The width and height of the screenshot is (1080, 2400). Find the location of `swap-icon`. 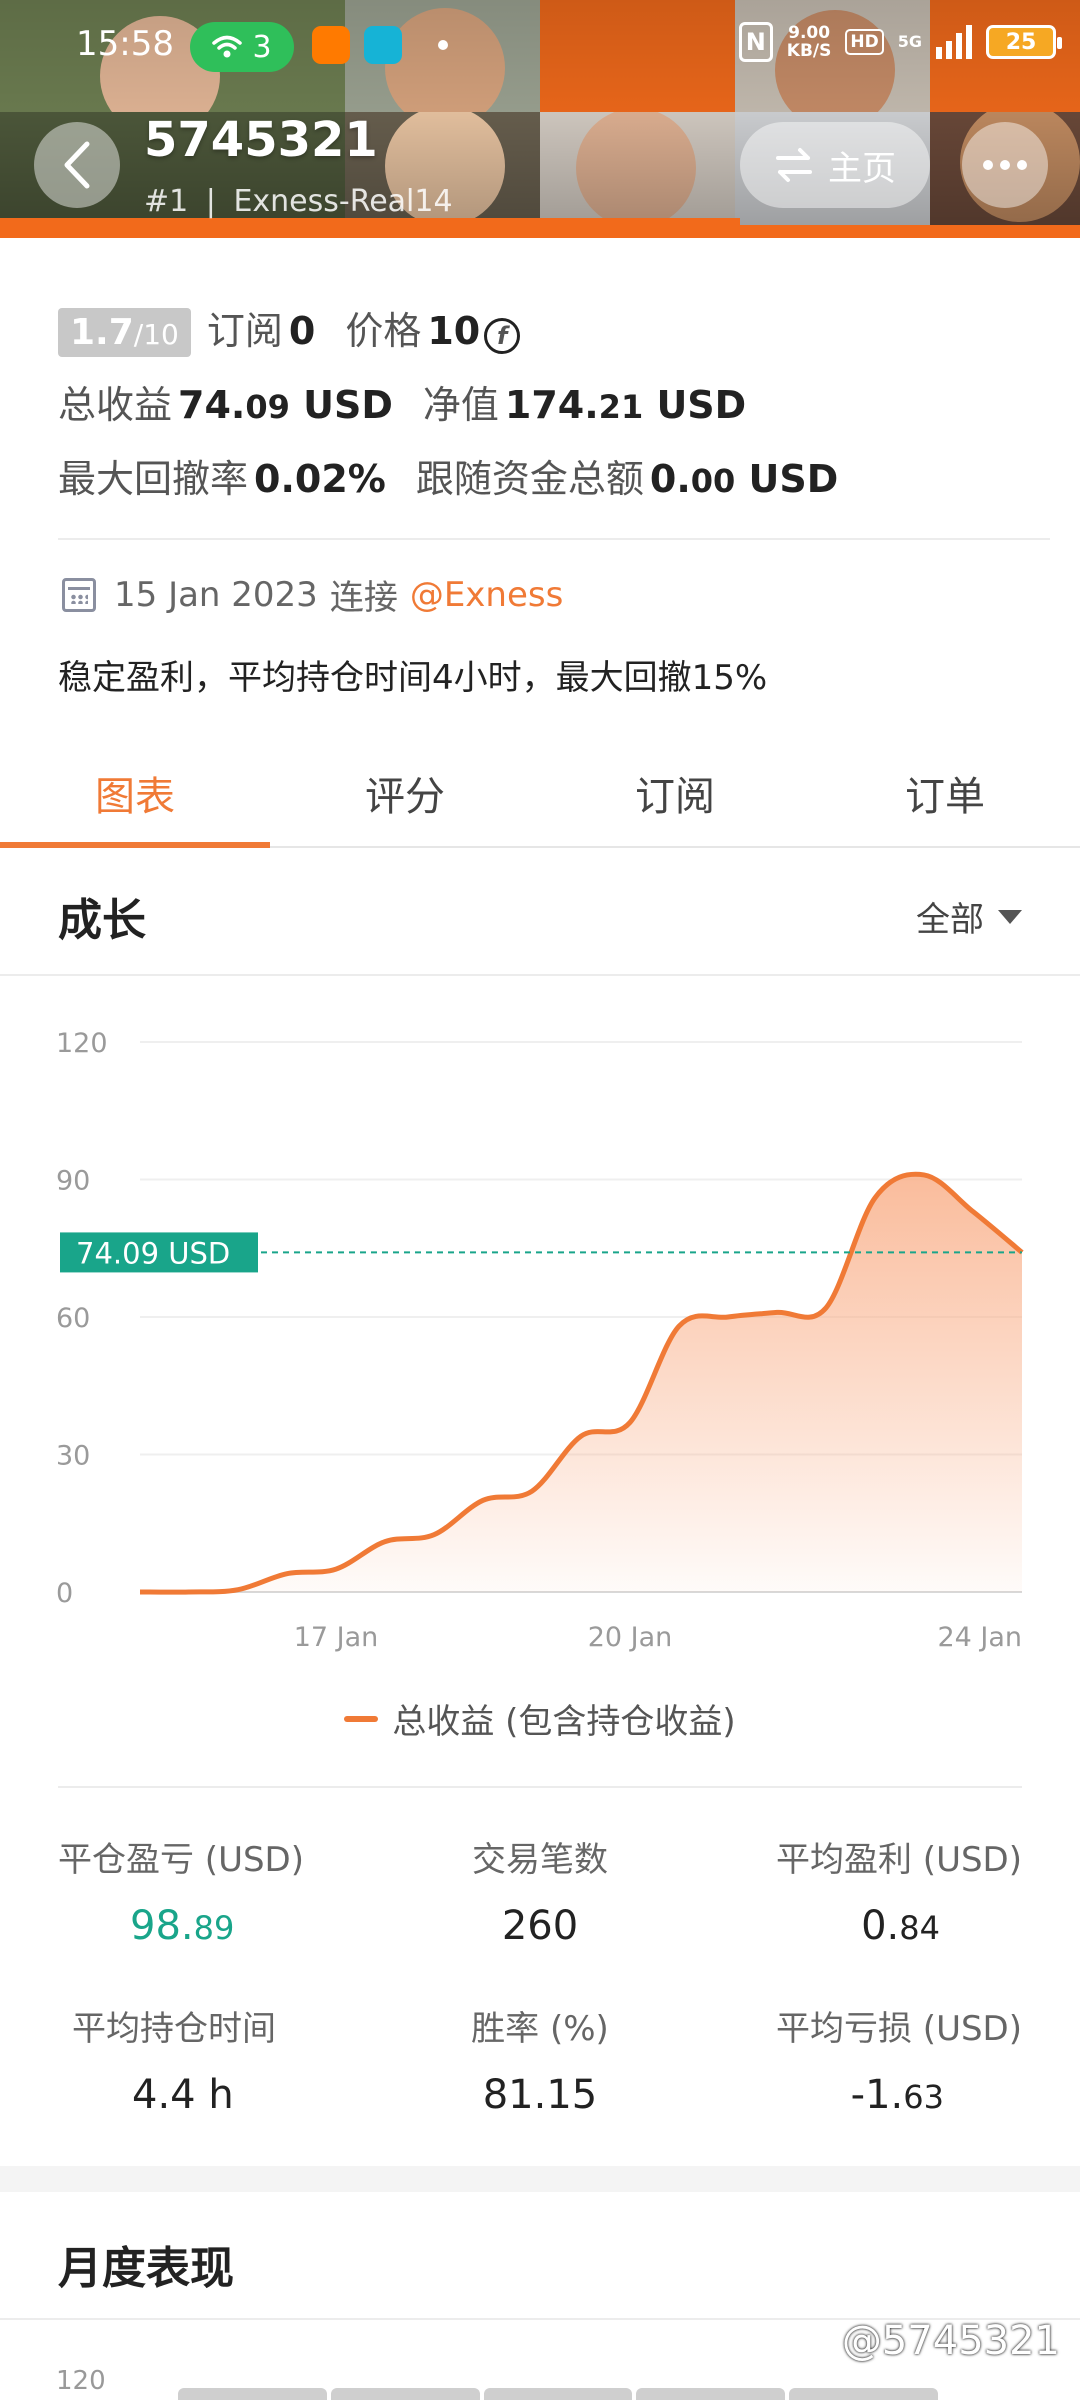

swap-icon is located at coordinates (794, 165).